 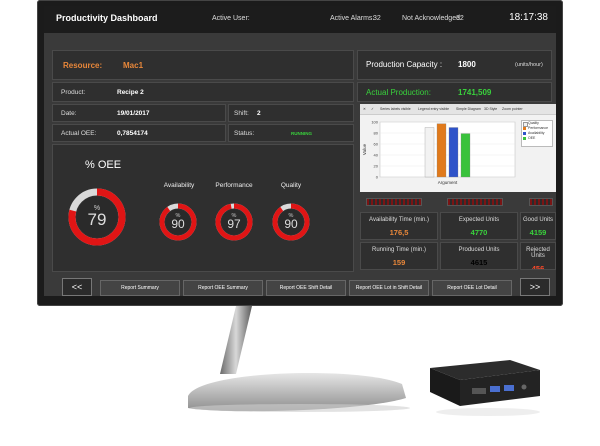 I want to click on chart-toolbar-check-icon: ✓, so click(x=372, y=109).